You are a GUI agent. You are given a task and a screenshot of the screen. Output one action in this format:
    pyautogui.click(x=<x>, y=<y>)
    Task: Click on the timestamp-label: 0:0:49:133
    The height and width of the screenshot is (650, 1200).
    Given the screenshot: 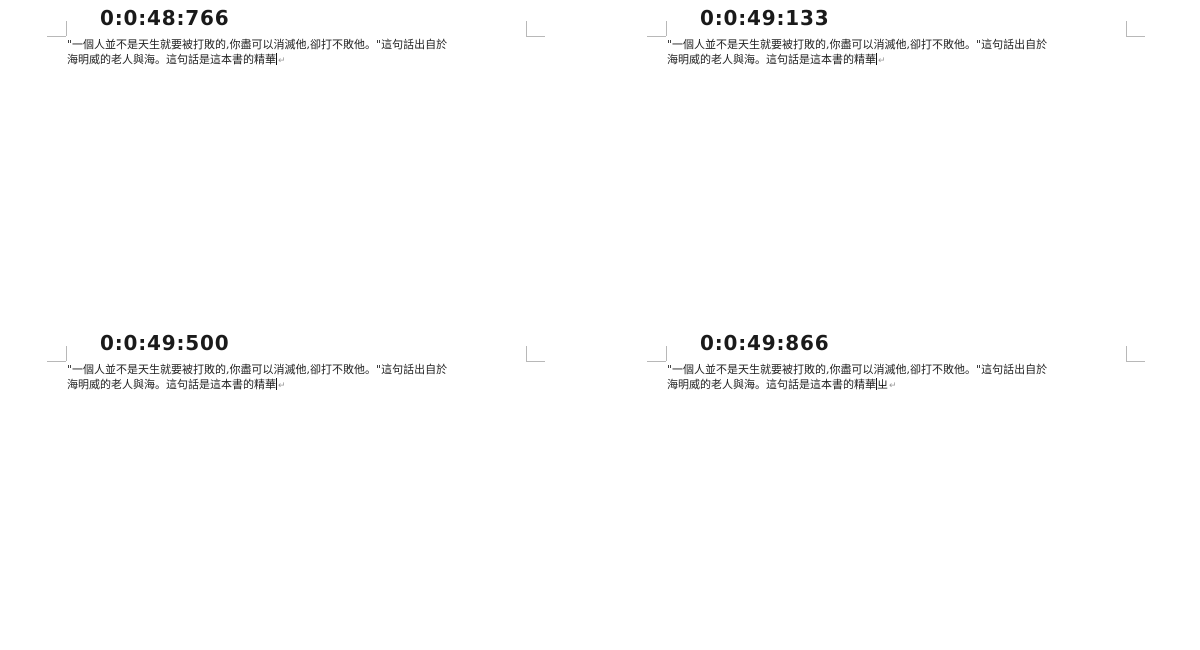 What is the action you would take?
    pyautogui.click(x=765, y=18)
    